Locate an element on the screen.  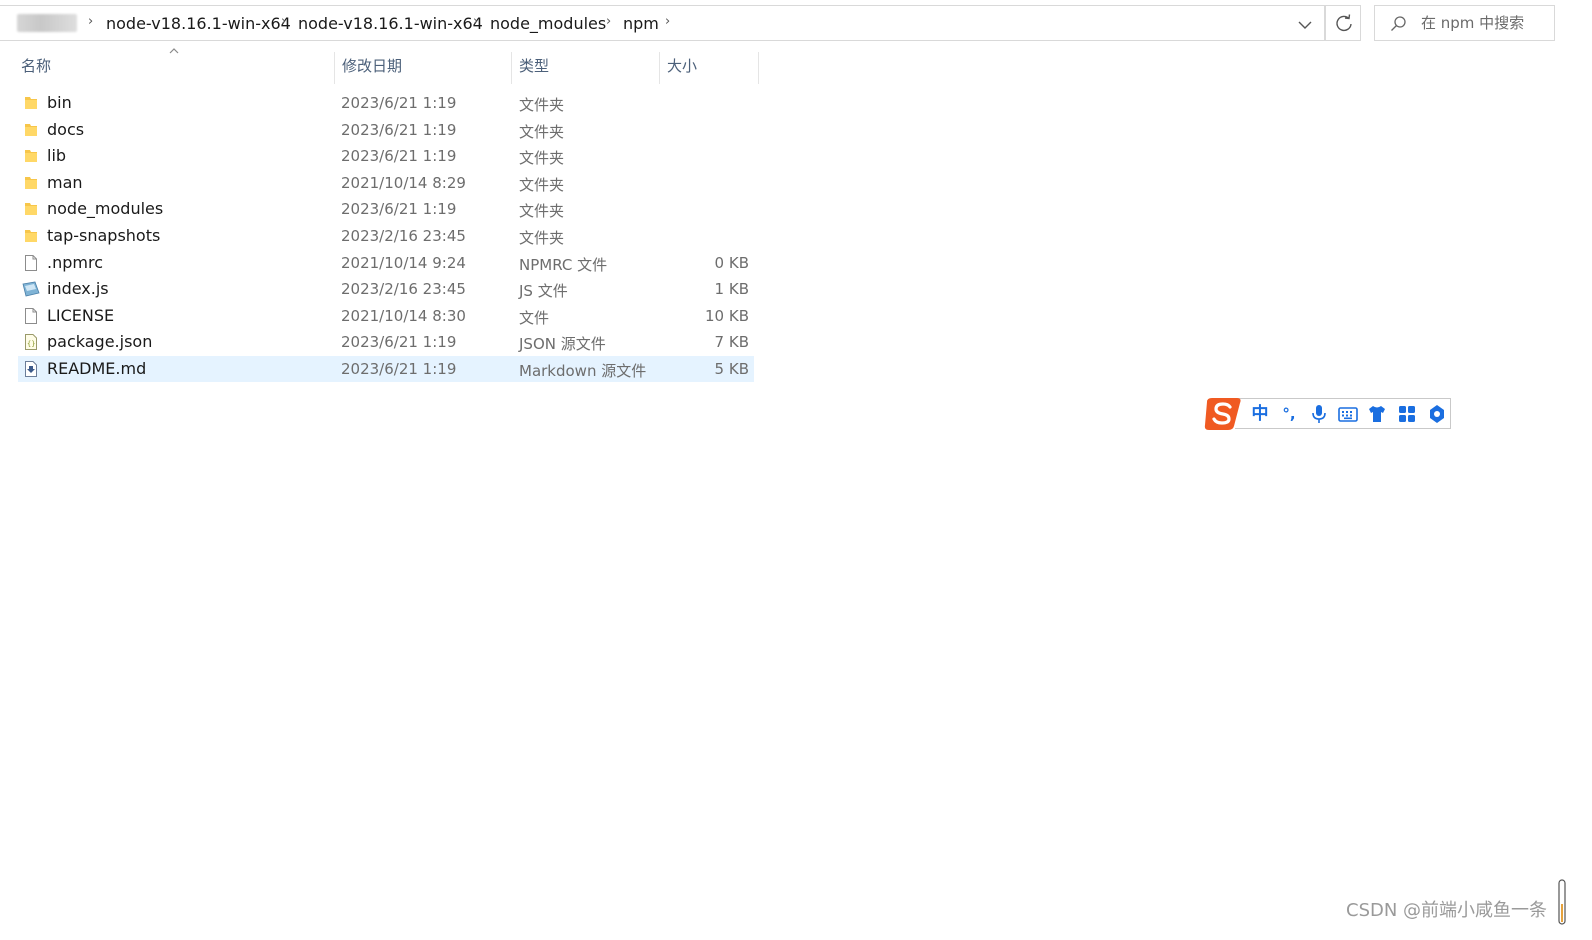
microphone-icon is located at coordinates (1319, 414).